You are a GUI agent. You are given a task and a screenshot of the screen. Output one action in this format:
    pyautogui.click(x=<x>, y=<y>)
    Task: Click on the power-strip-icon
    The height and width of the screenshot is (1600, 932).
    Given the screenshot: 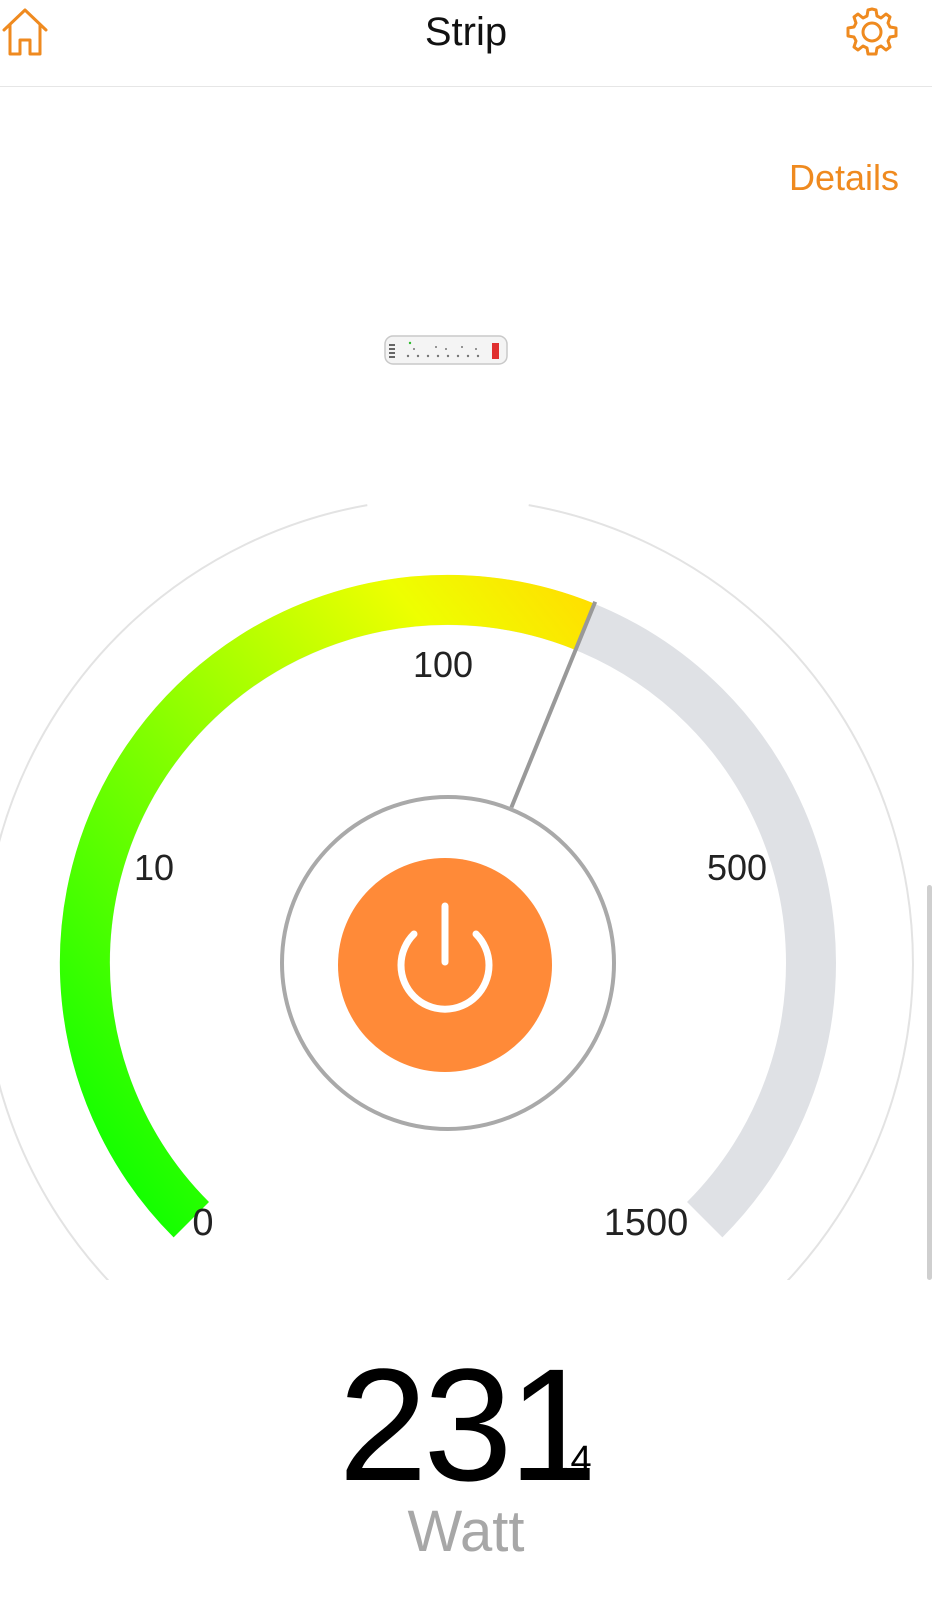 What is the action you would take?
    pyautogui.click(x=446, y=350)
    